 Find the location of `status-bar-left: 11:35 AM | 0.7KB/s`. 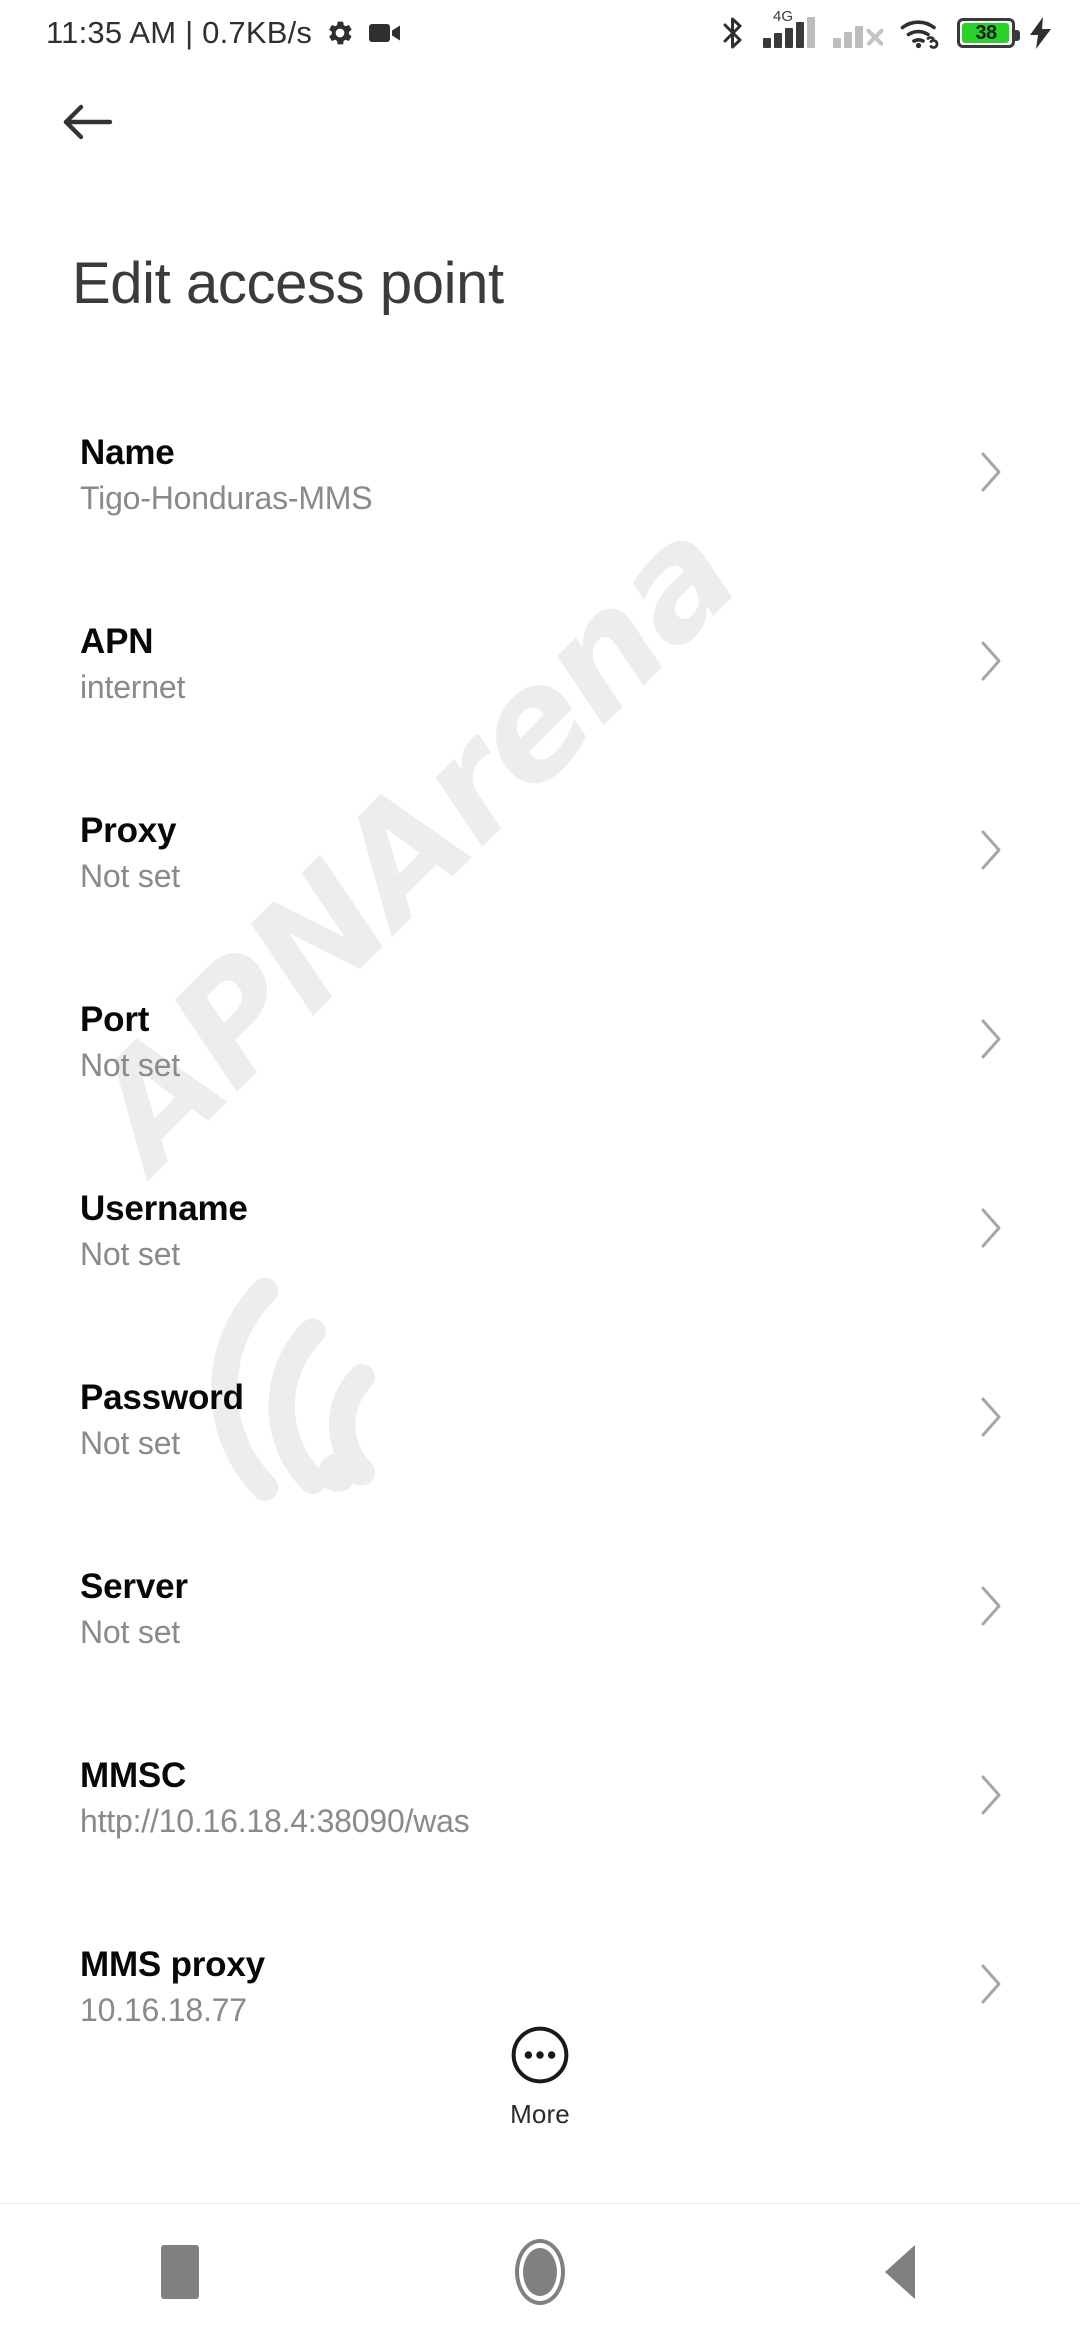

status-bar-left: 11:35 AM | 0.7KB/s is located at coordinates (223, 33).